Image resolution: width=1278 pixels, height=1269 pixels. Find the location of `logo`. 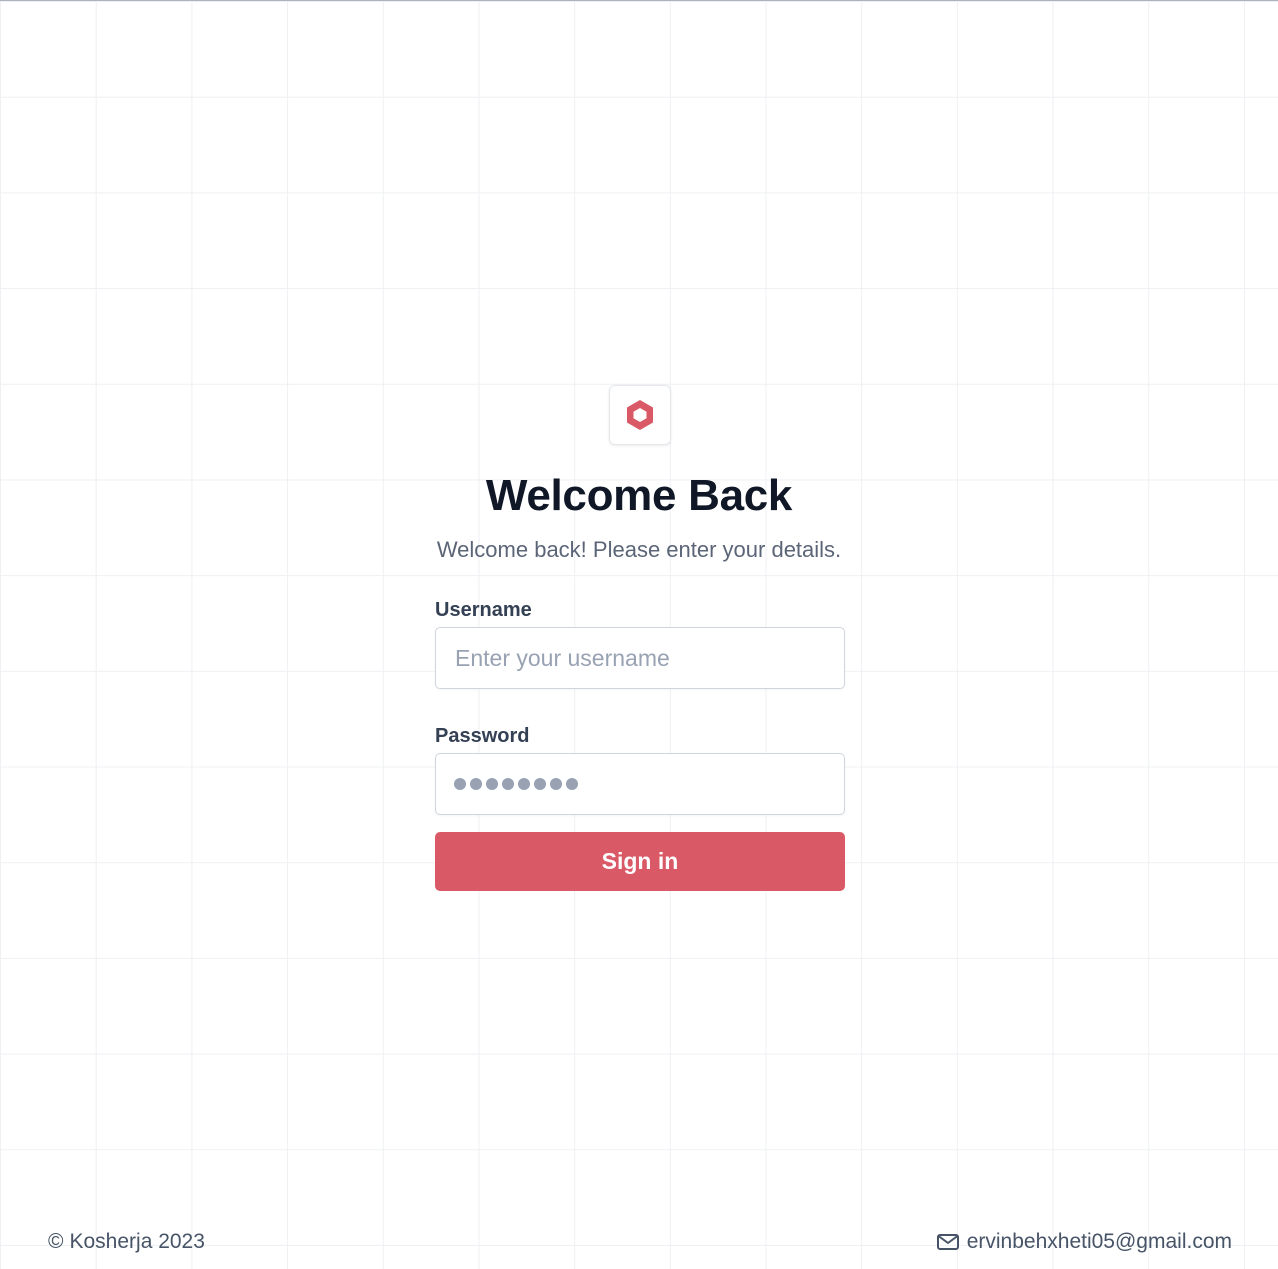

logo is located at coordinates (640, 415).